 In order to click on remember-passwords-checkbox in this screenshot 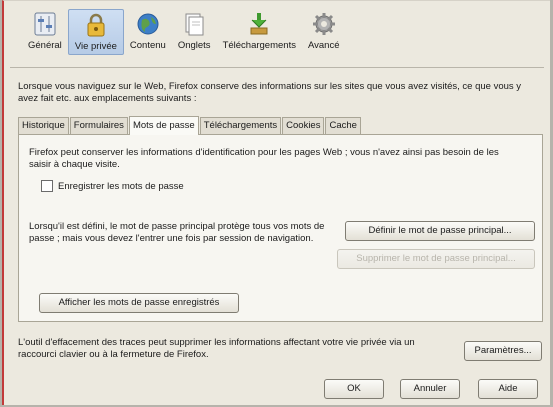, I will do `click(47, 186)`.